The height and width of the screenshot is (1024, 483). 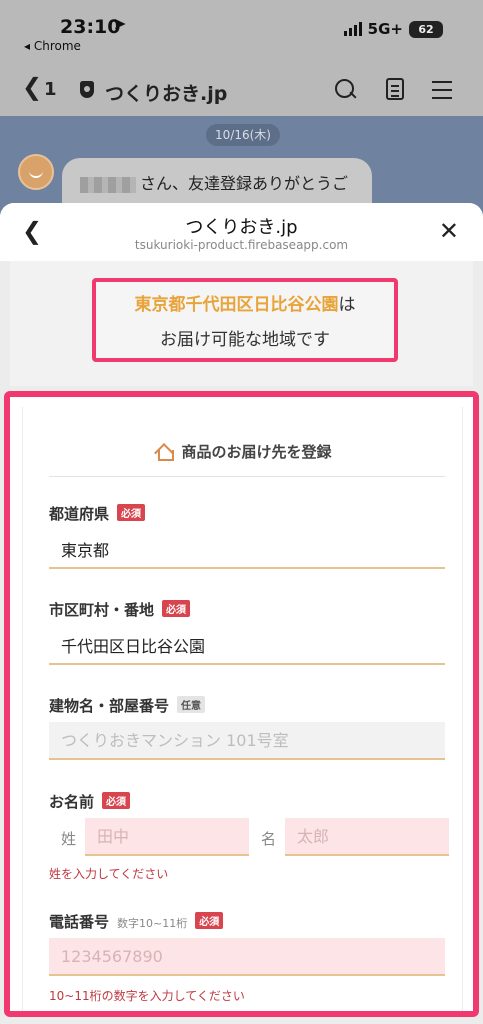 I want to click on city-label: 市区町村・番地 必須, so click(x=120, y=609).